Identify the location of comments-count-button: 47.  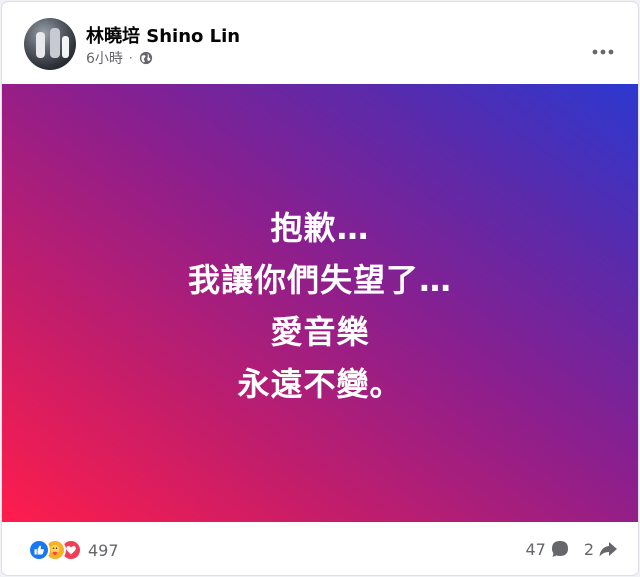
(547, 549).